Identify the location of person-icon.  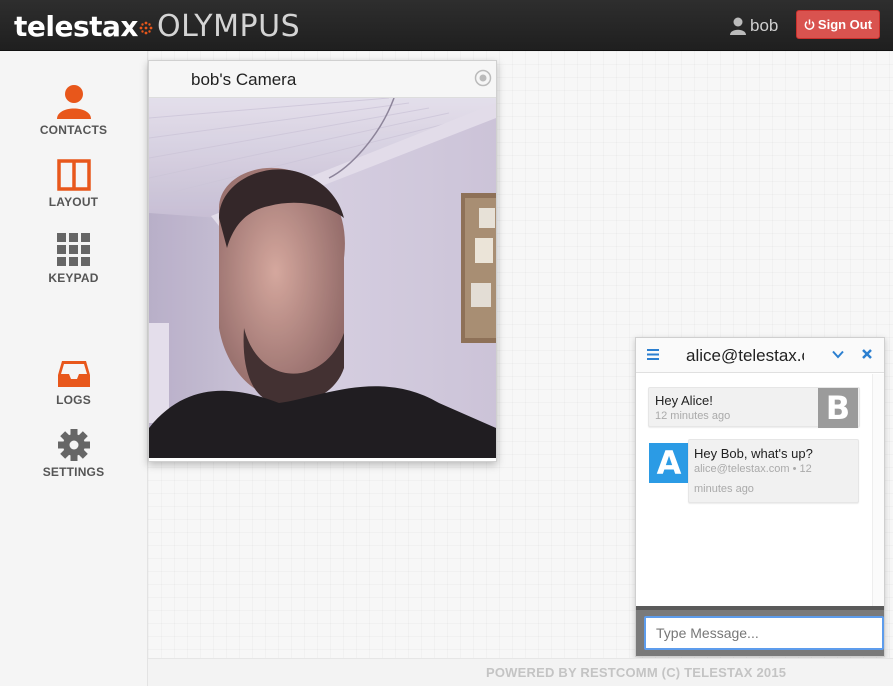
(73, 102).